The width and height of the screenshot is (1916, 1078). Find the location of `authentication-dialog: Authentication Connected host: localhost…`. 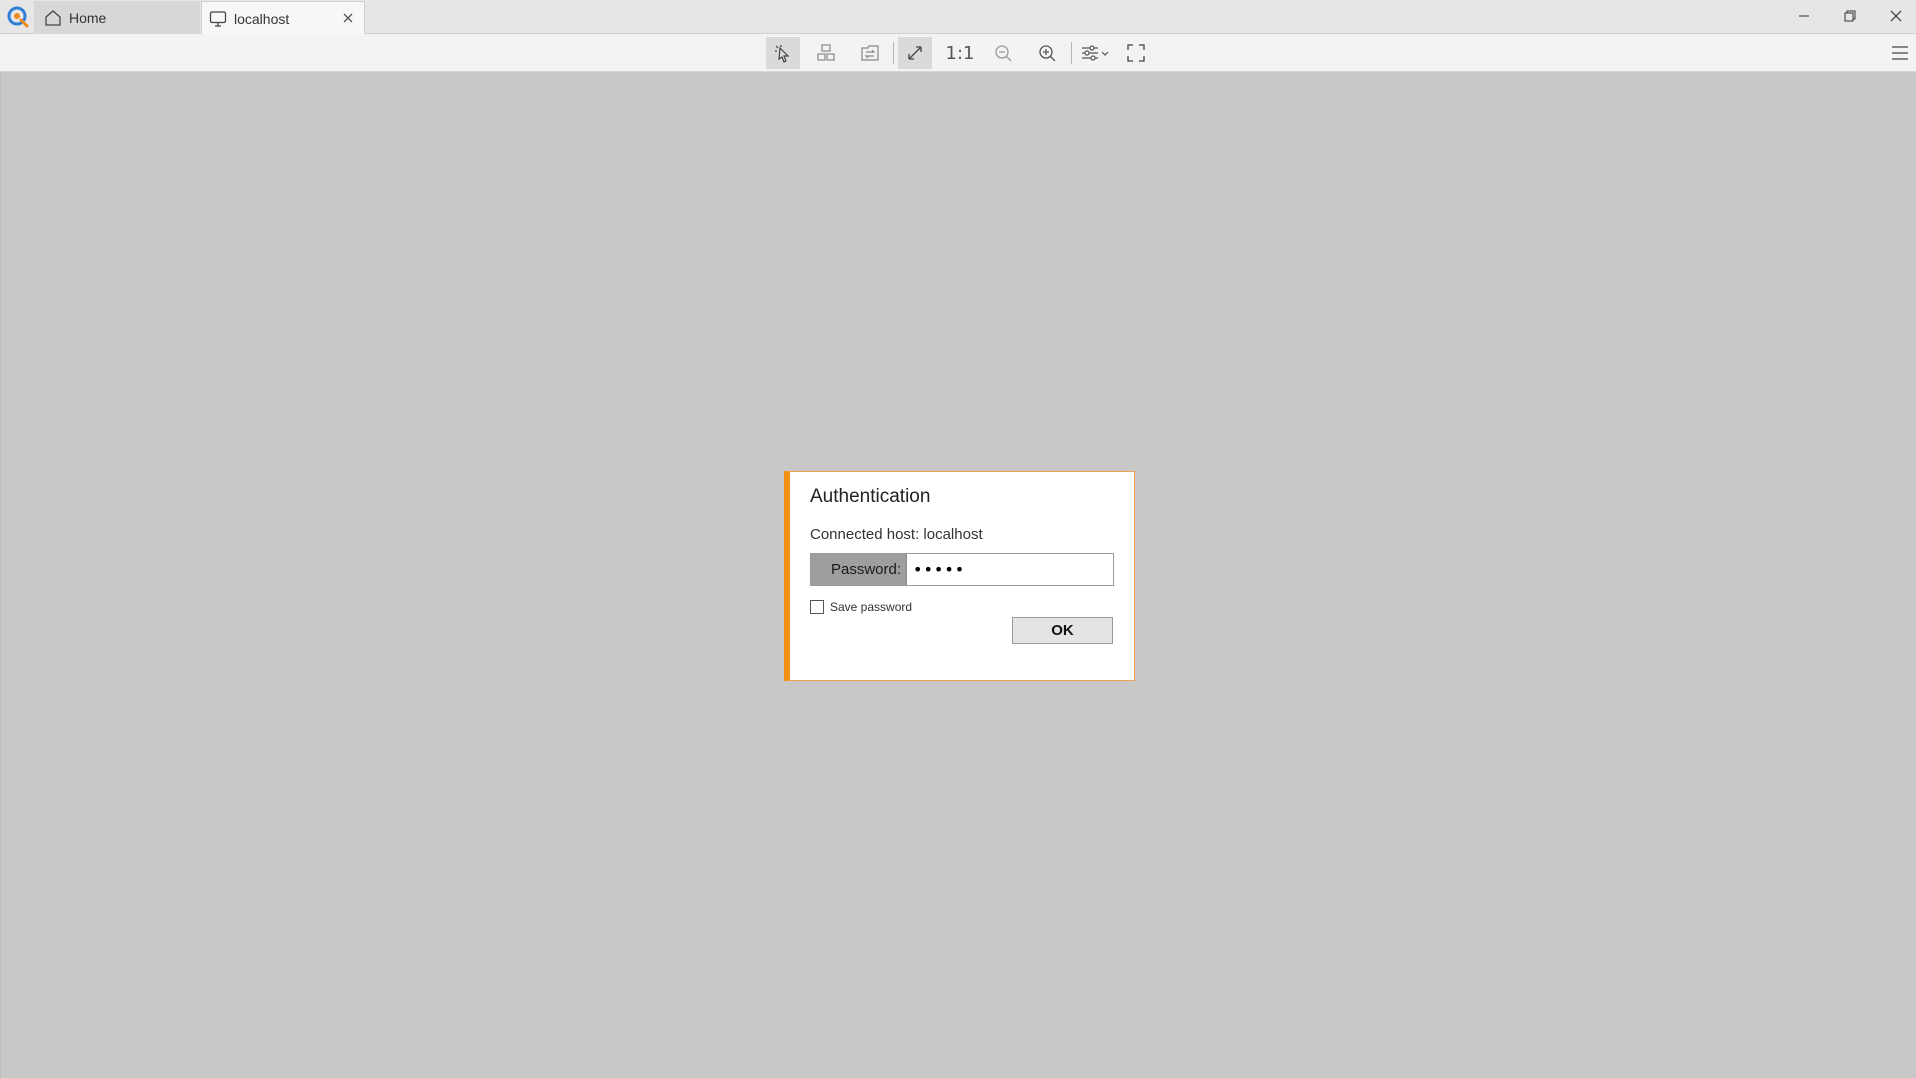

authentication-dialog: Authentication Connected host: localhost… is located at coordinates (959, 576).